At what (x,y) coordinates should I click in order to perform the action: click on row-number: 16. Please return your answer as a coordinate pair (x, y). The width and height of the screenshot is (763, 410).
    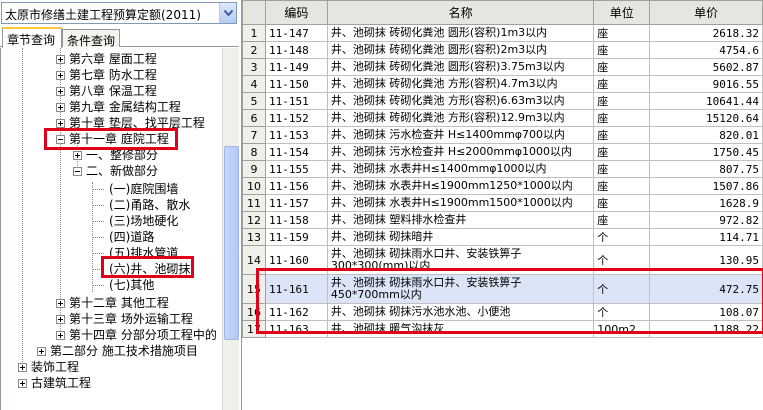
    Looking at the image, I should click on (254, 312).